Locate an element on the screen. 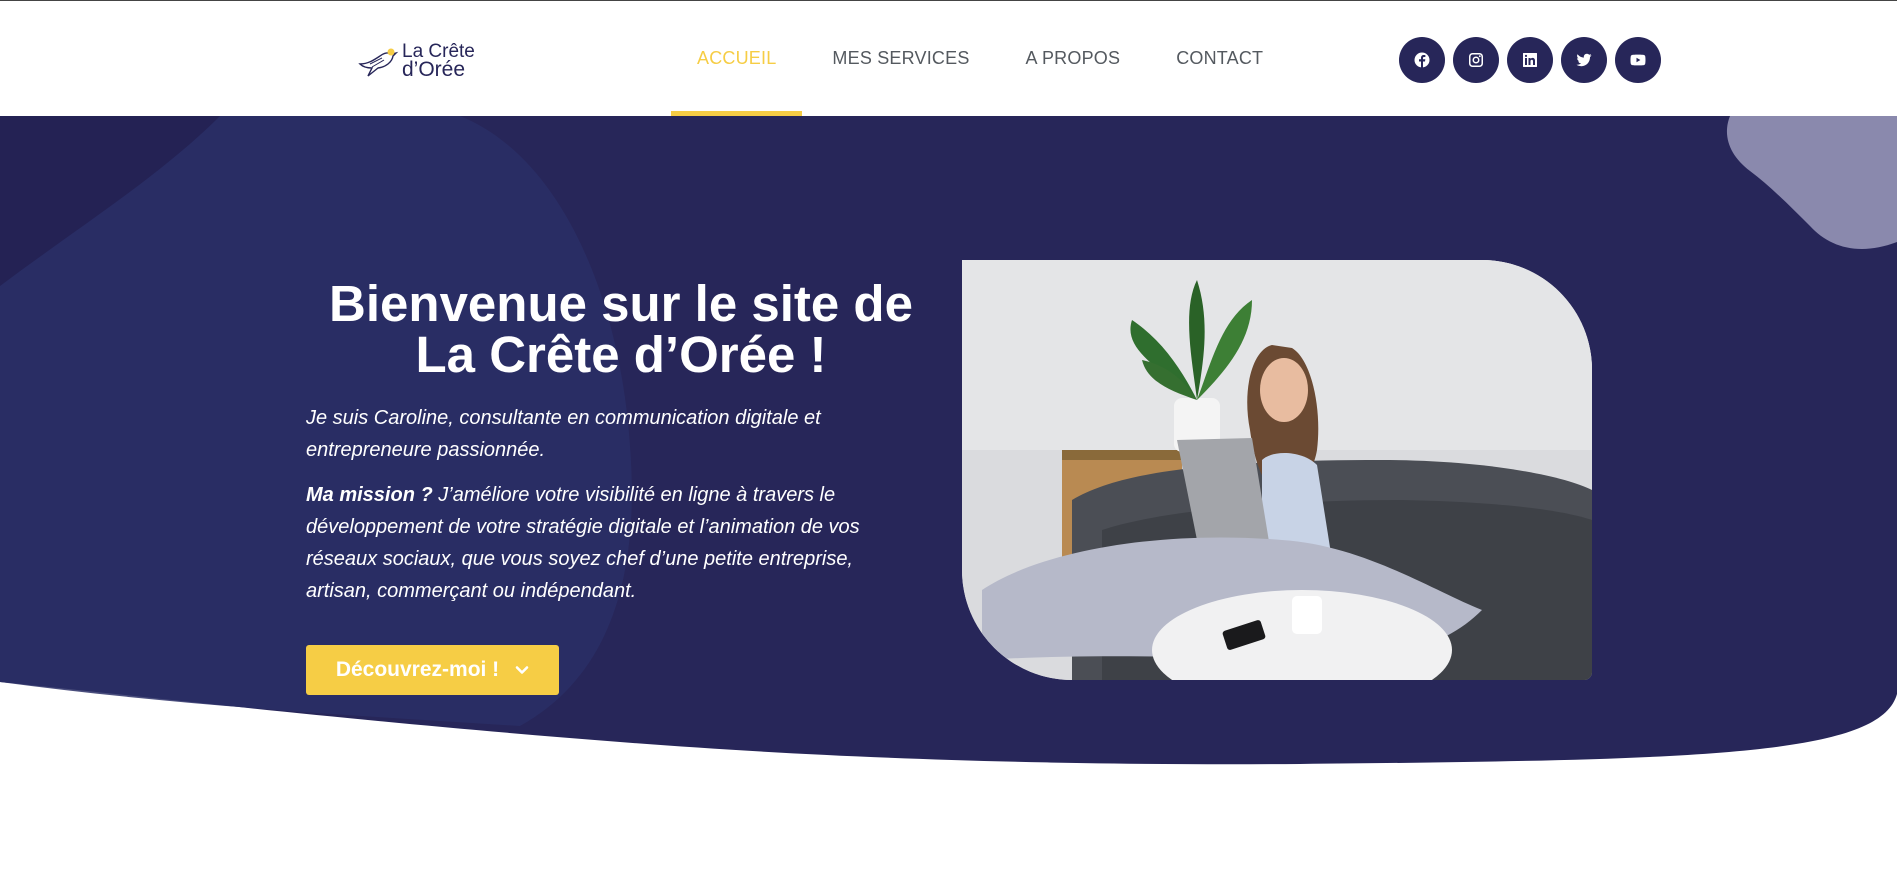 The image size is (1897, 890). main-nav: ACCUEIL MES SERVICES A PROPOS CONTACT is located at coordinates (982, 58).